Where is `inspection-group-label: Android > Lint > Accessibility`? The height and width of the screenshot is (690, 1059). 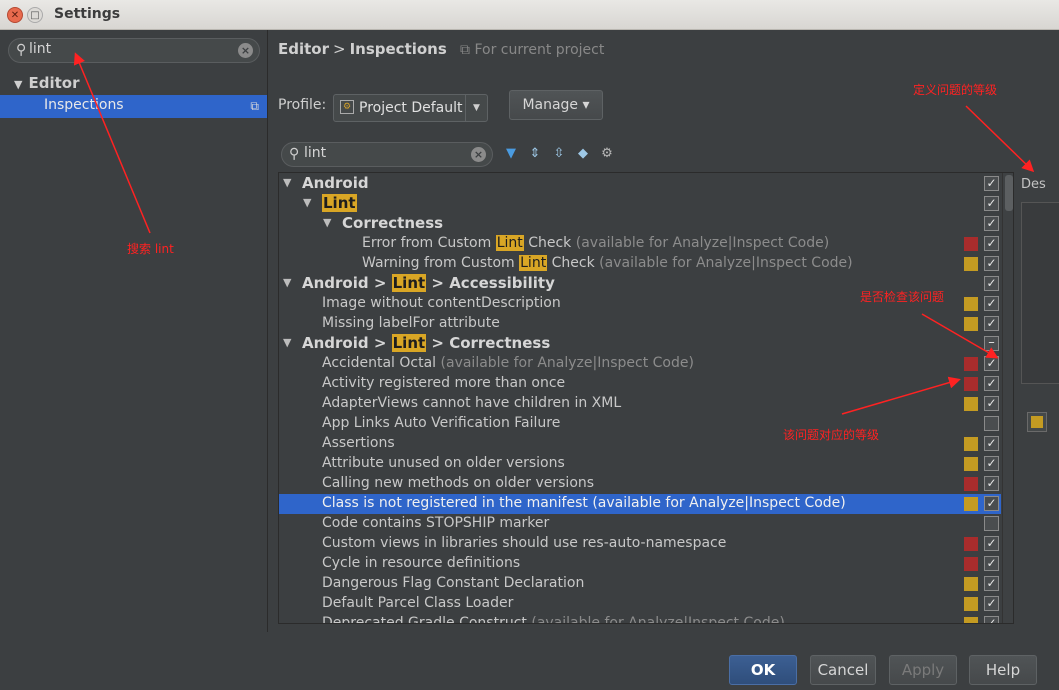 inspection-group-label: Android > Lint > Accessibility is located at coordinates (428, 283).